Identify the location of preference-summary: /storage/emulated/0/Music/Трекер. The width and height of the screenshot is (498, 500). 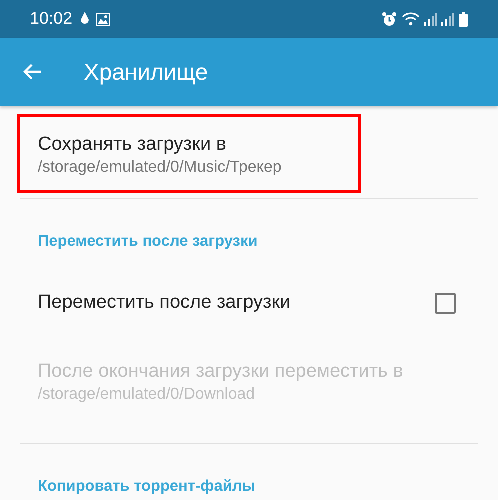
(160, 168).